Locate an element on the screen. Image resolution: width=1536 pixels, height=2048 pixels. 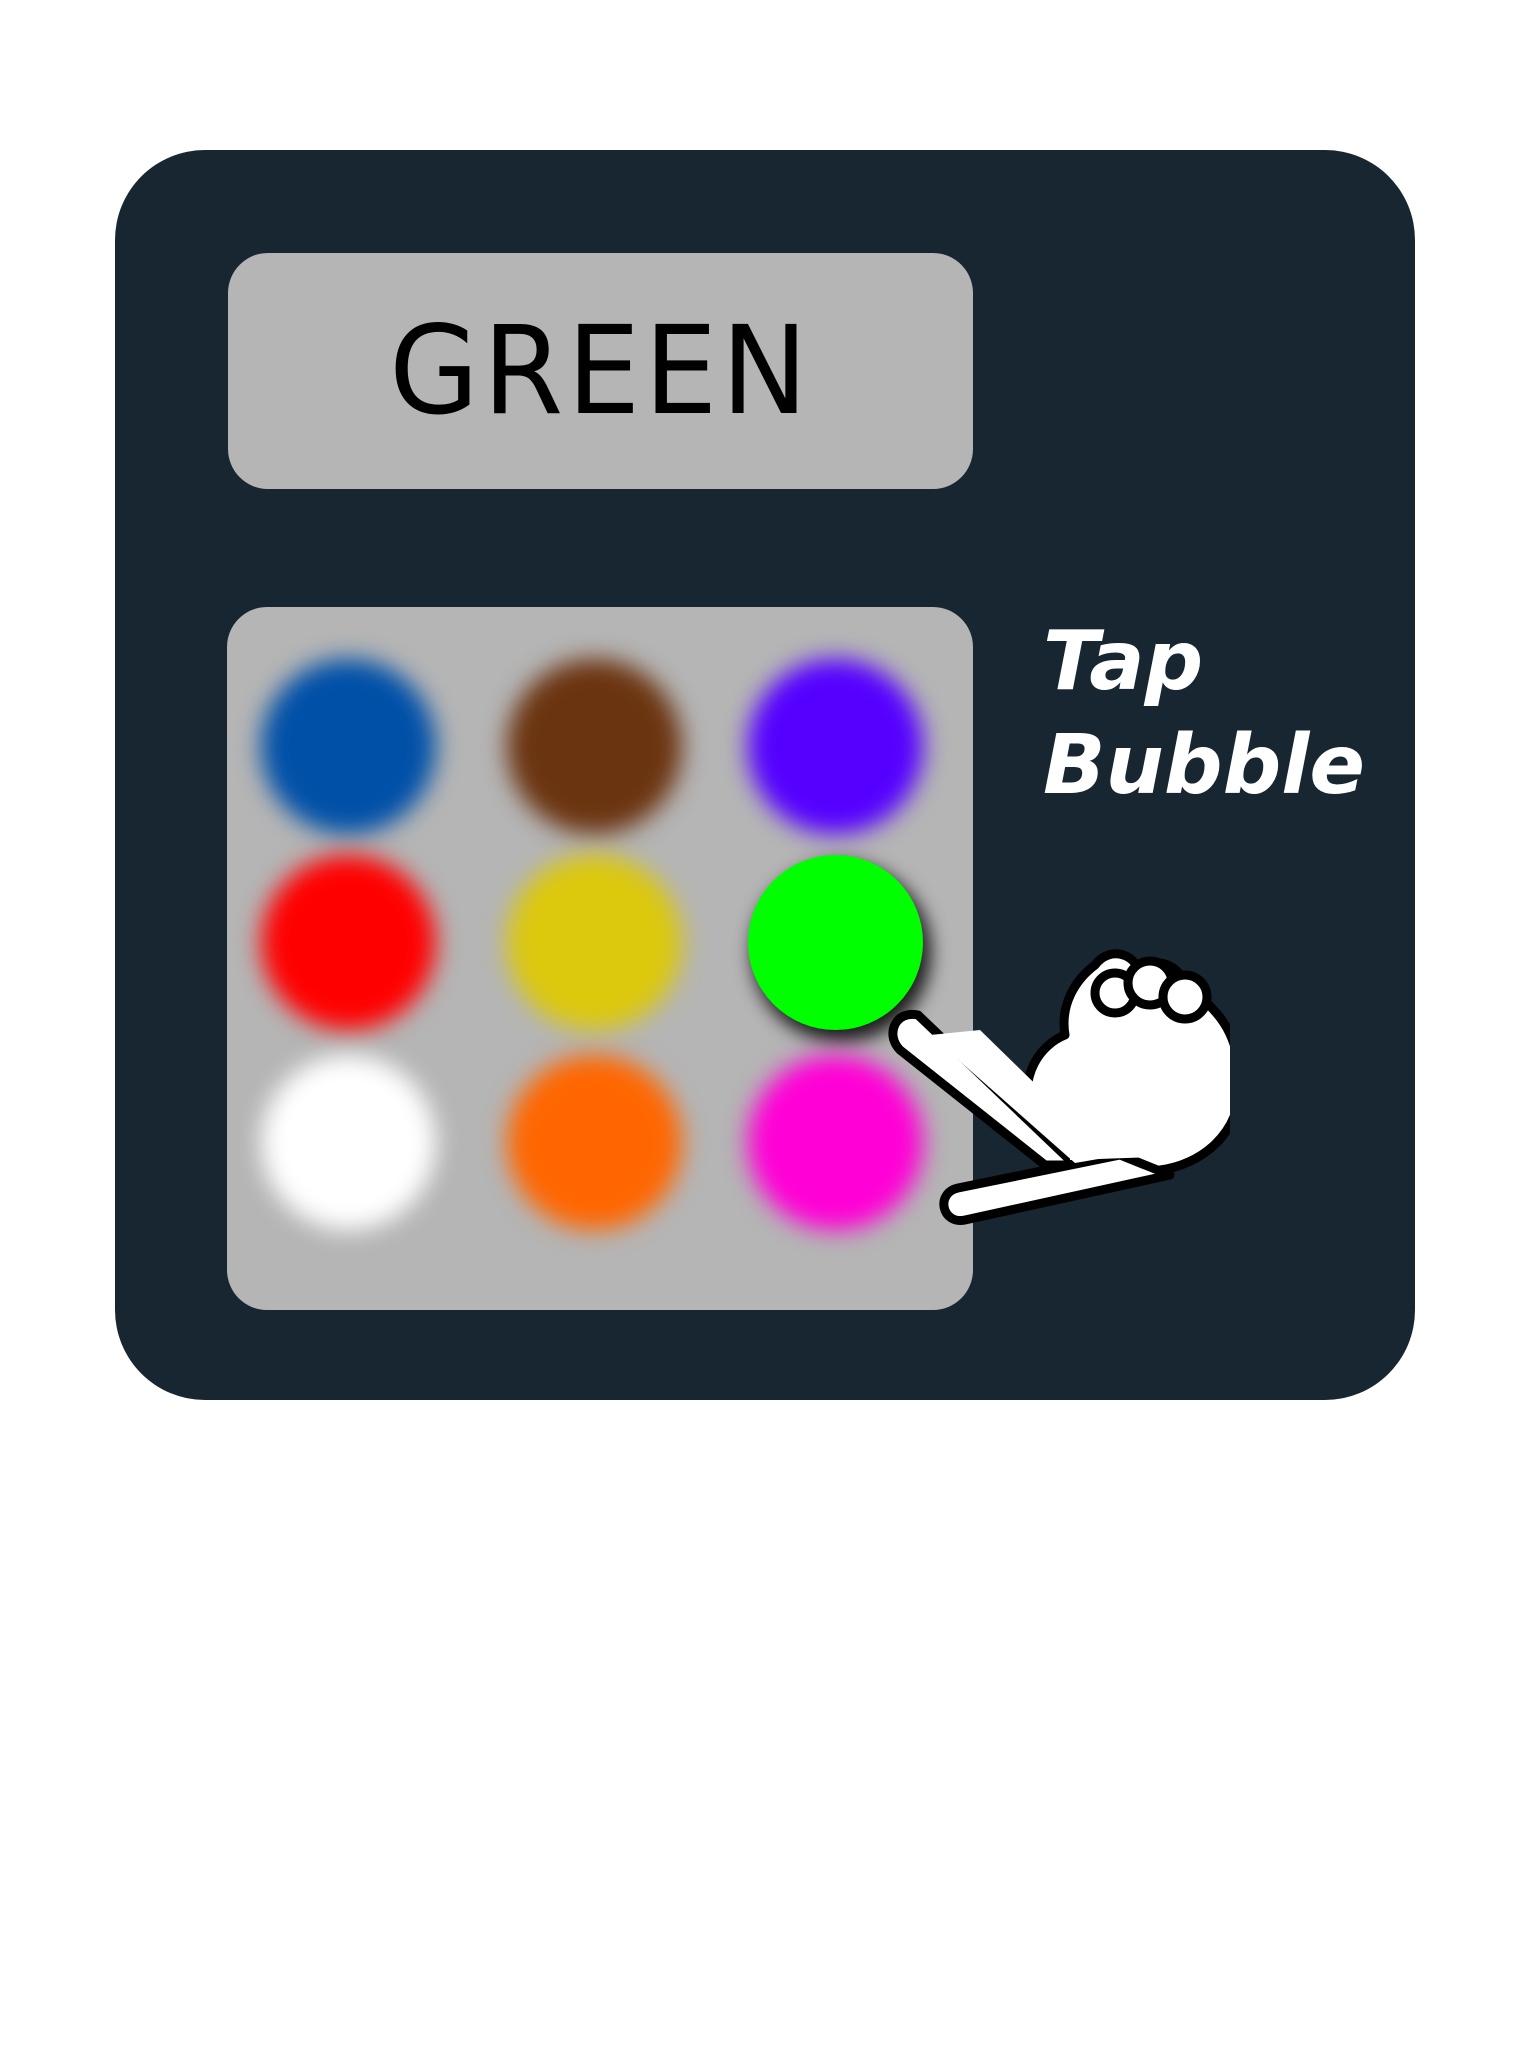
bubble-brown is located at coordinates (594, 746).